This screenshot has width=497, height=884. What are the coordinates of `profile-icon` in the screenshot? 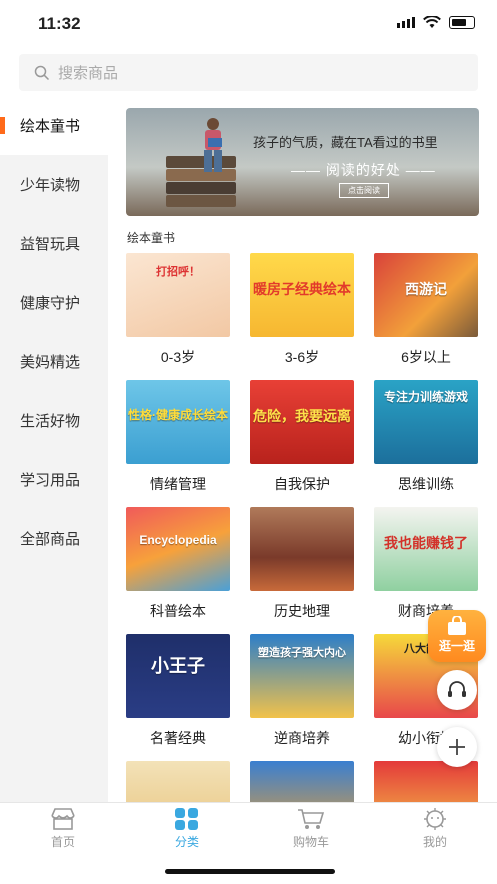 It's located at (435, 819).